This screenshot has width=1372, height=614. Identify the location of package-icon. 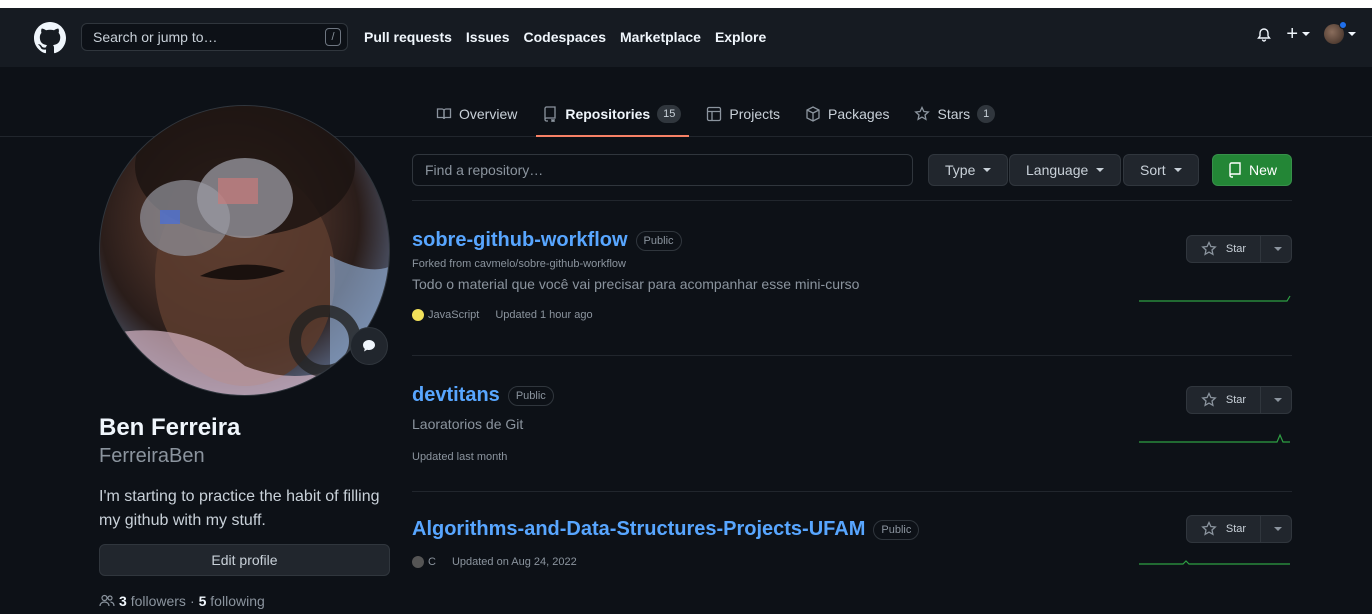
(813, 114).